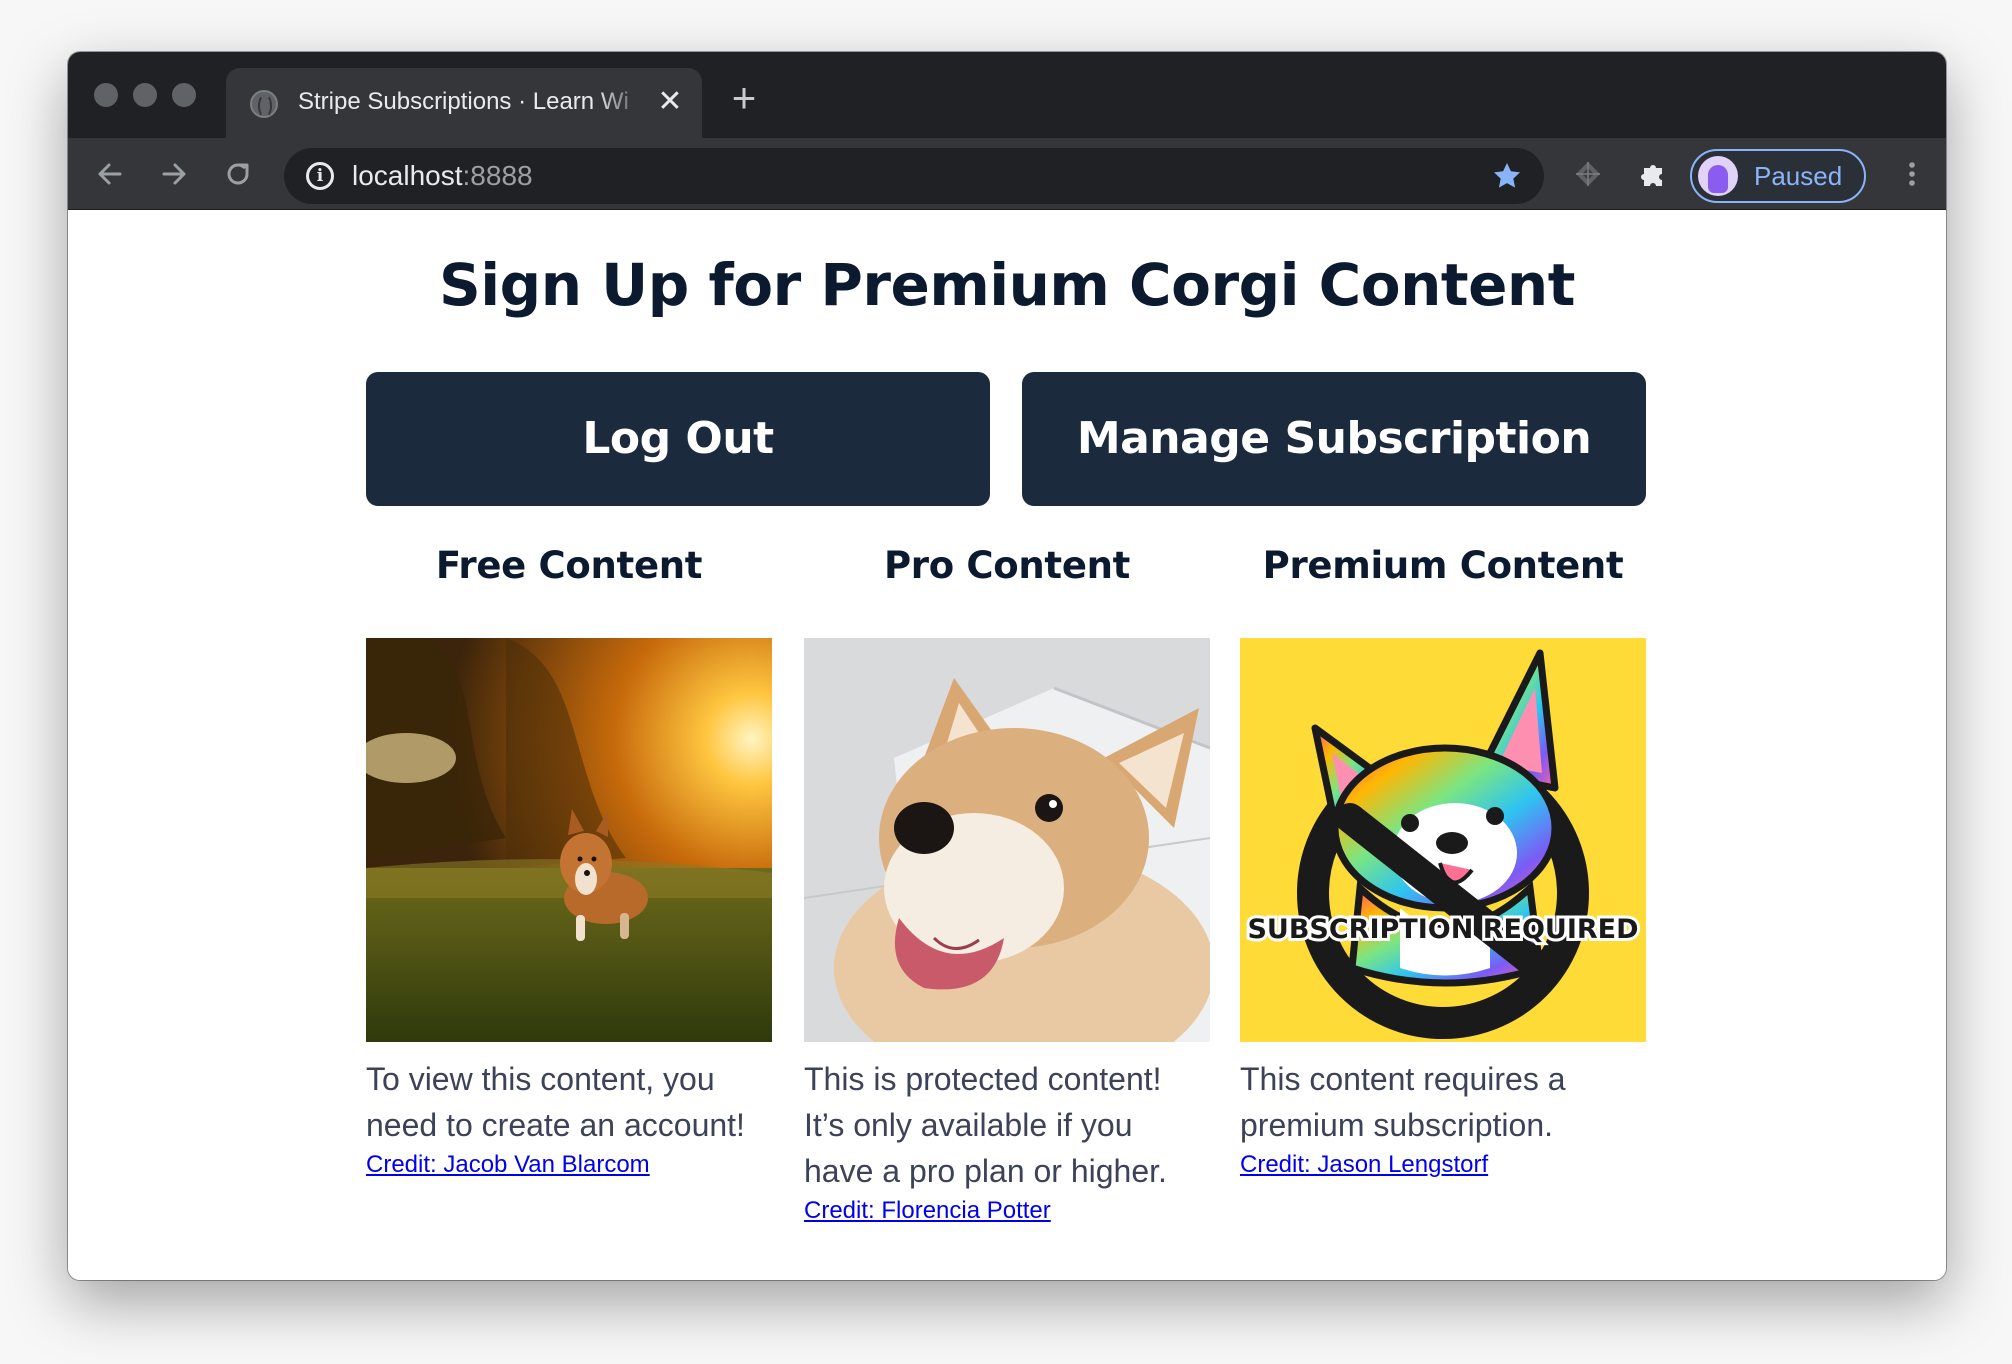 The width and height of the screenshot is (2012, 1364). What do you see at coordinates (110, 174) in the screenshot?
I see `back-arrow-icon` at bounding box center [110, 174].